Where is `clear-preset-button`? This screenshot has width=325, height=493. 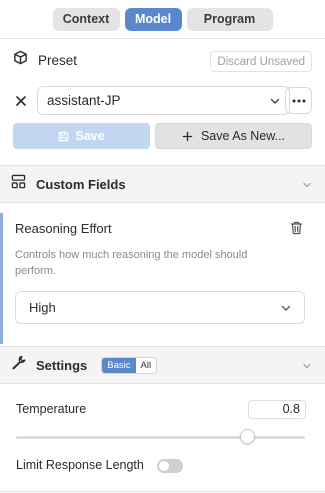 clear-preset-button is located at coordinates (21, 101).